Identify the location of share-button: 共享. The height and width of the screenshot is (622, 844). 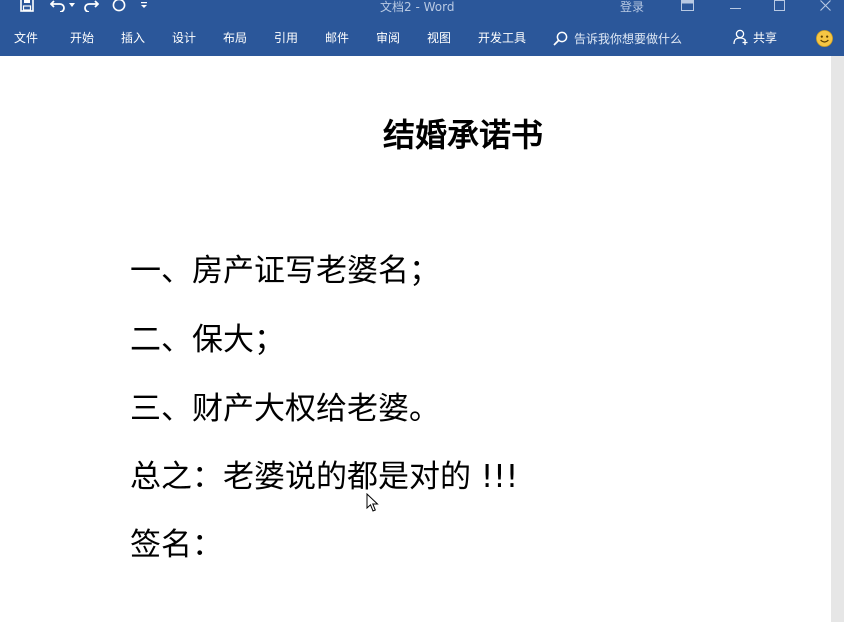
(755, 37).